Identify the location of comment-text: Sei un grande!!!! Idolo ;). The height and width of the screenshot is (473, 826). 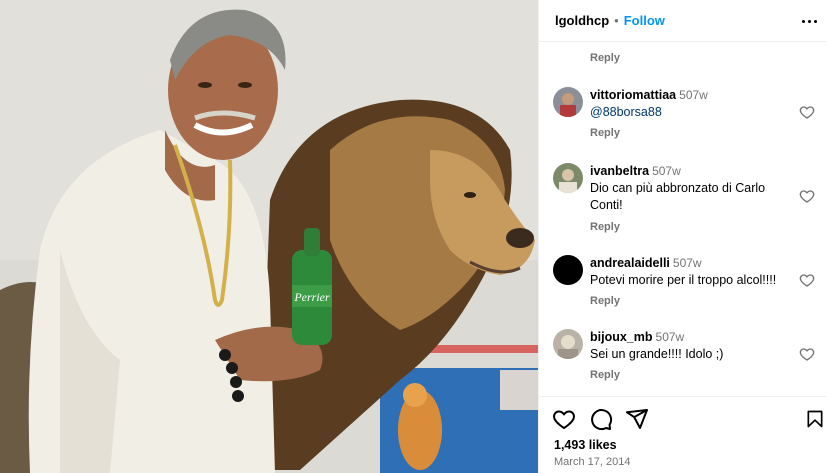
(657, 354).